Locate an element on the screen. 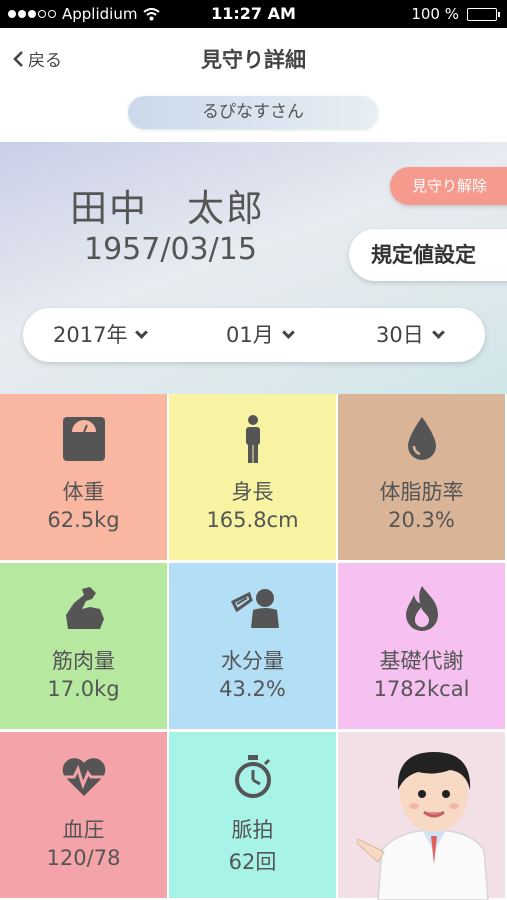  day-select: 30日 is located at coordinates (410, 335).